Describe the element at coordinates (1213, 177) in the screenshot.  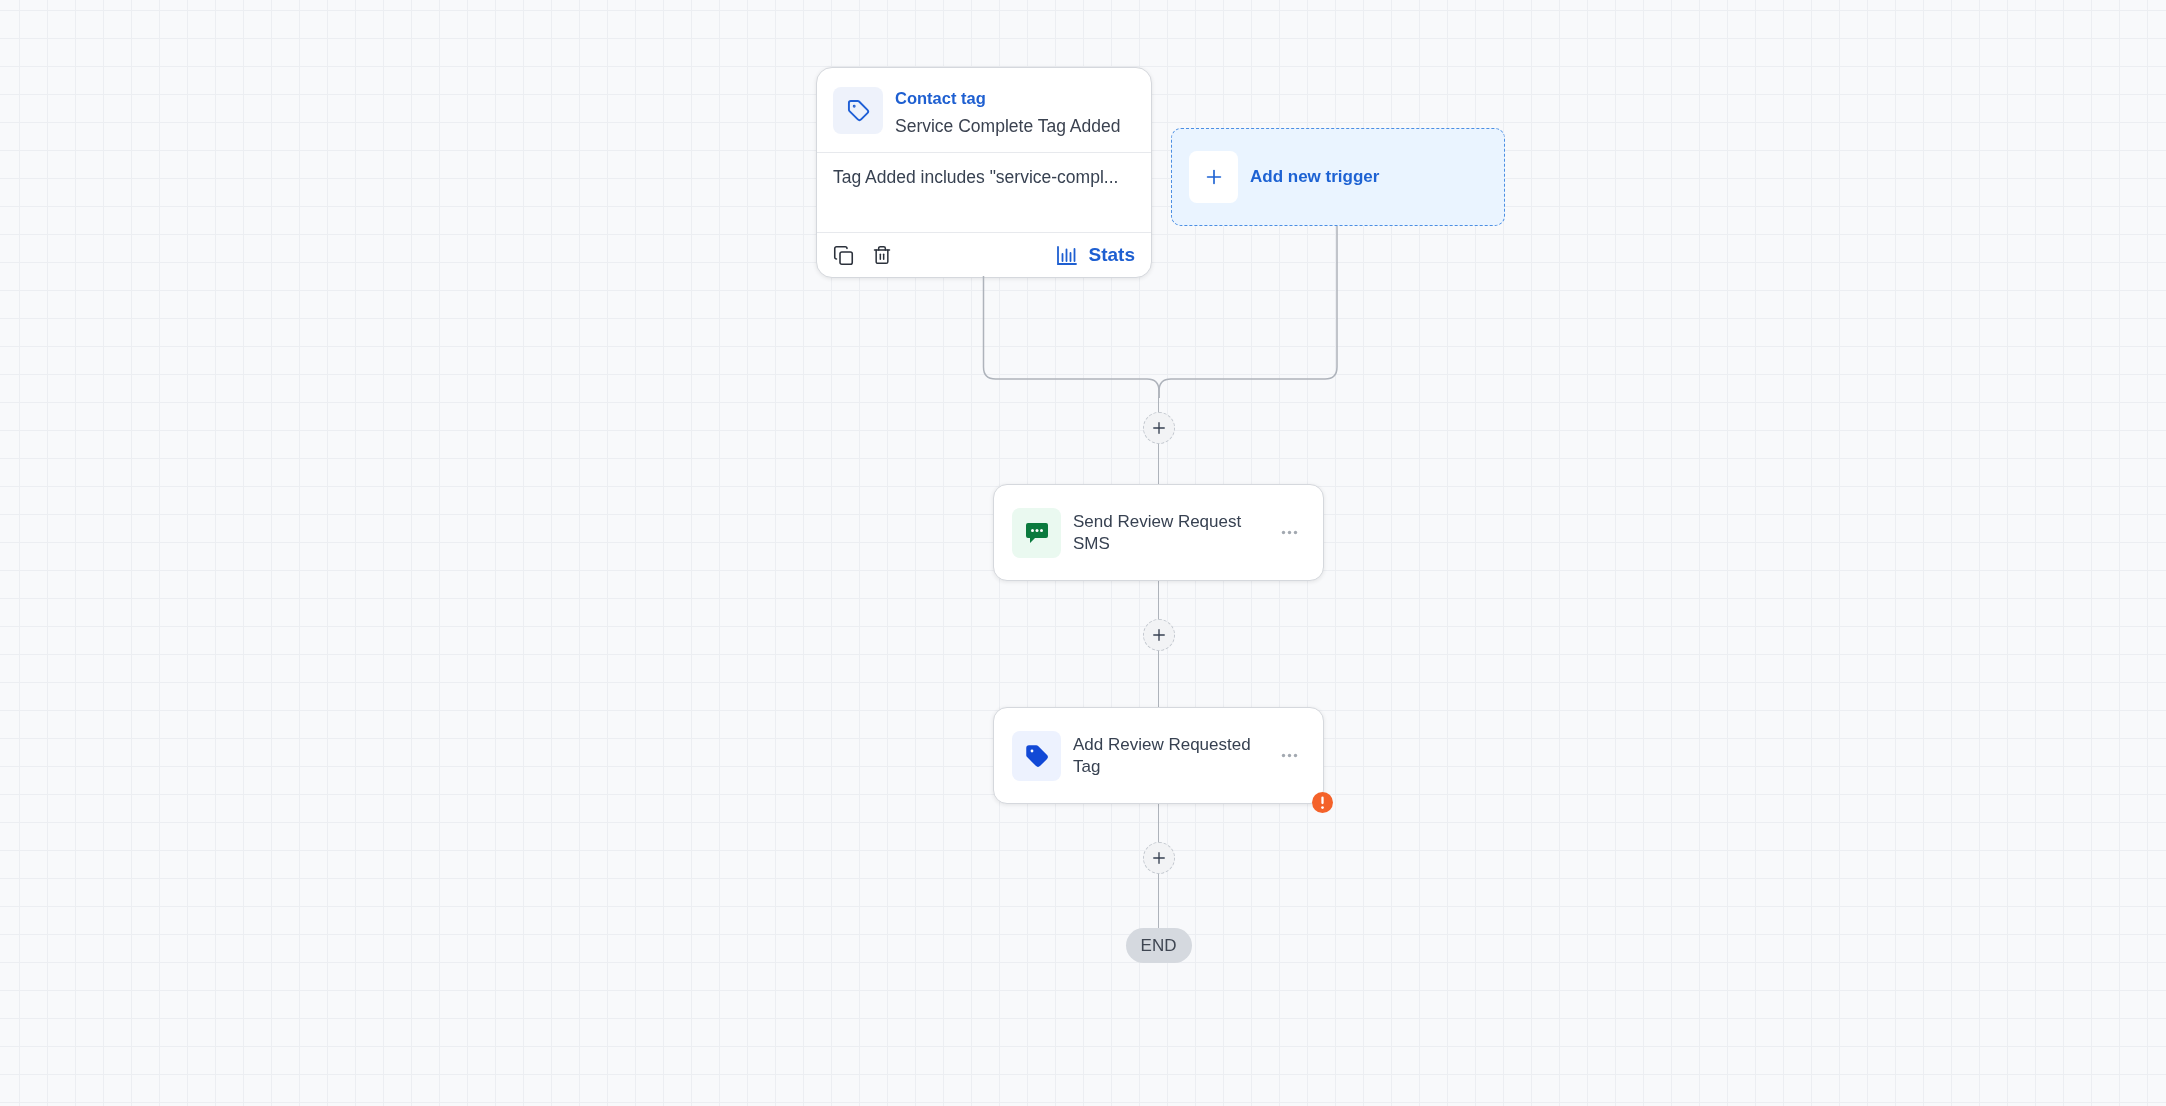
I see `plus-icon` at that location.